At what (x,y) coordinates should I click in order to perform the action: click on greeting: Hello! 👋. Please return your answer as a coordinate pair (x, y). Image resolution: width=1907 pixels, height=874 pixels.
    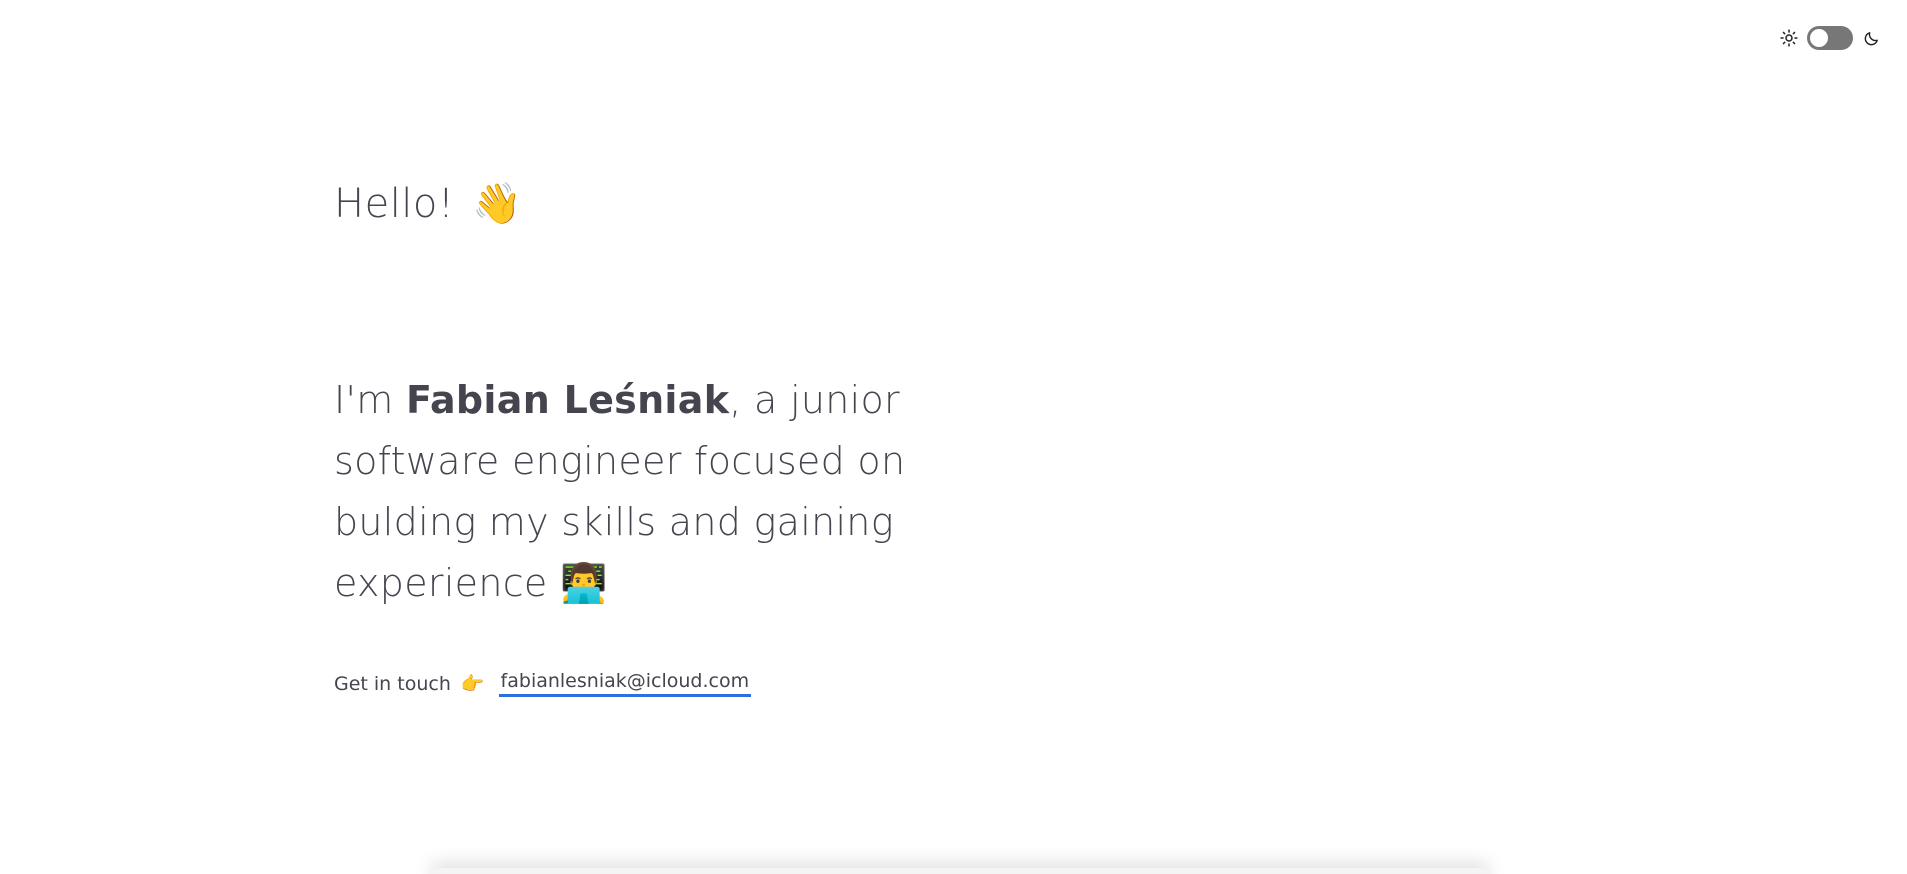
    Looking at the image, I should click on (428, 204).